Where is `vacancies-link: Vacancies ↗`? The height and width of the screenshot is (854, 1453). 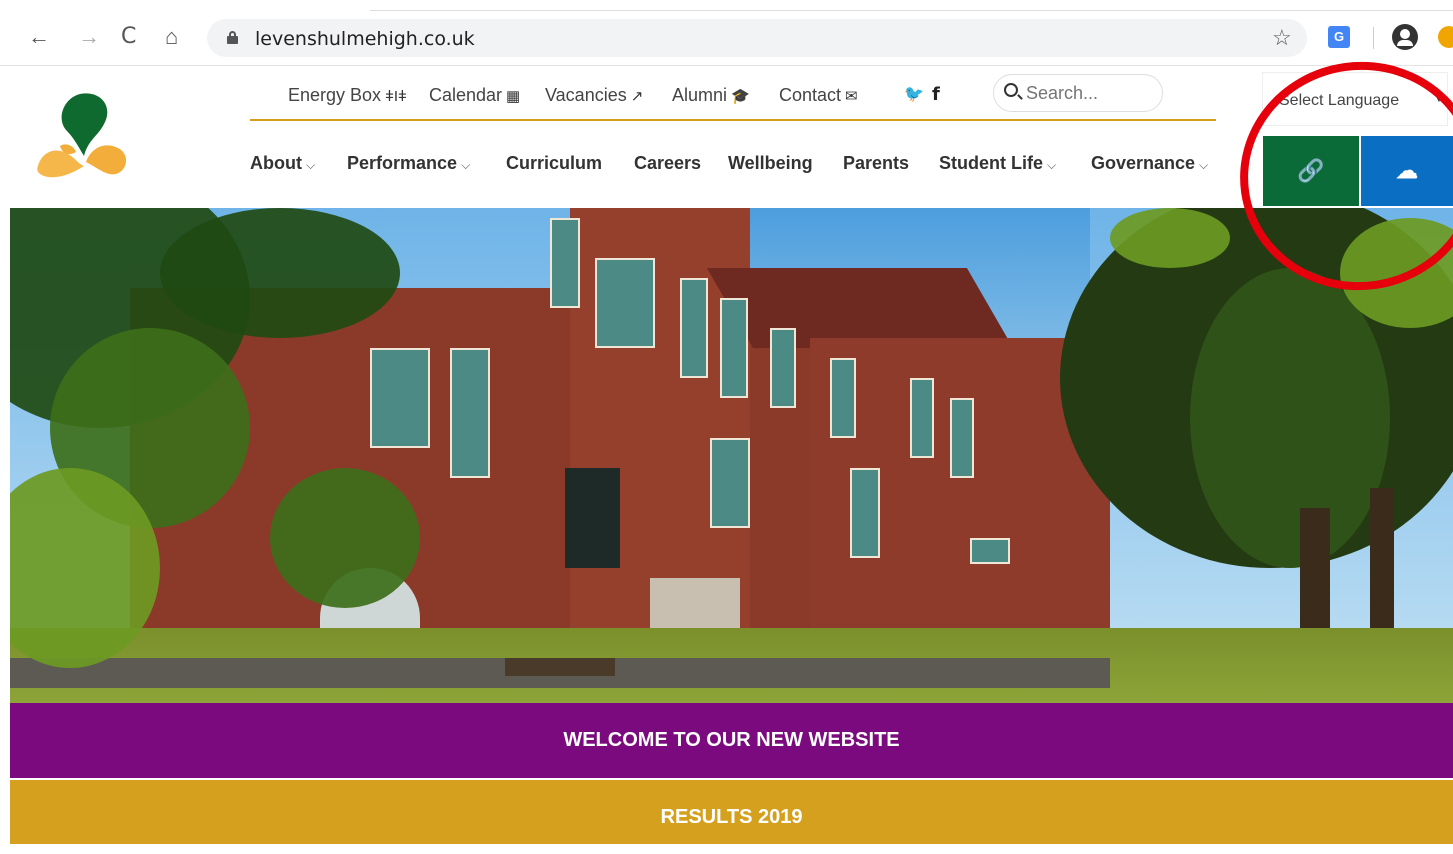
vacancies-link: Vacancies ↗ is located at coordinates (594, 95).